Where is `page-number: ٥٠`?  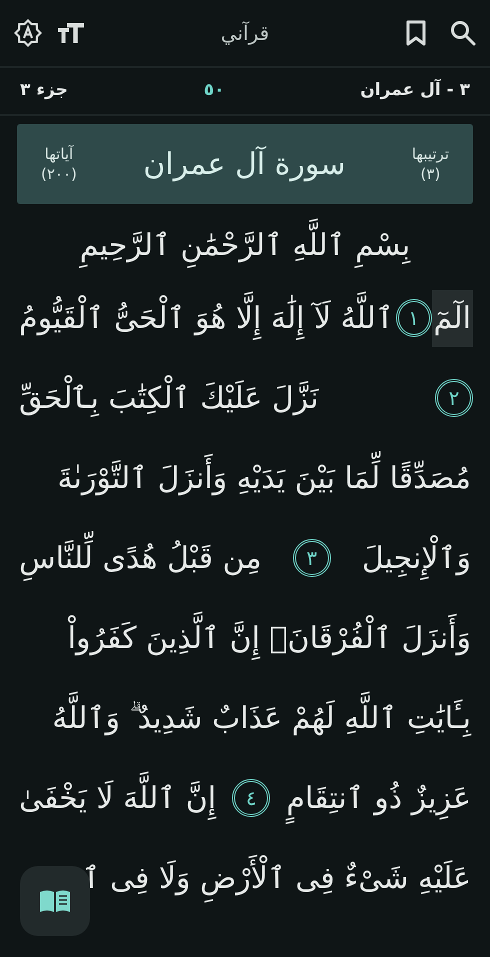
page-number: ٥٠ is located at coordinates (214, 90).